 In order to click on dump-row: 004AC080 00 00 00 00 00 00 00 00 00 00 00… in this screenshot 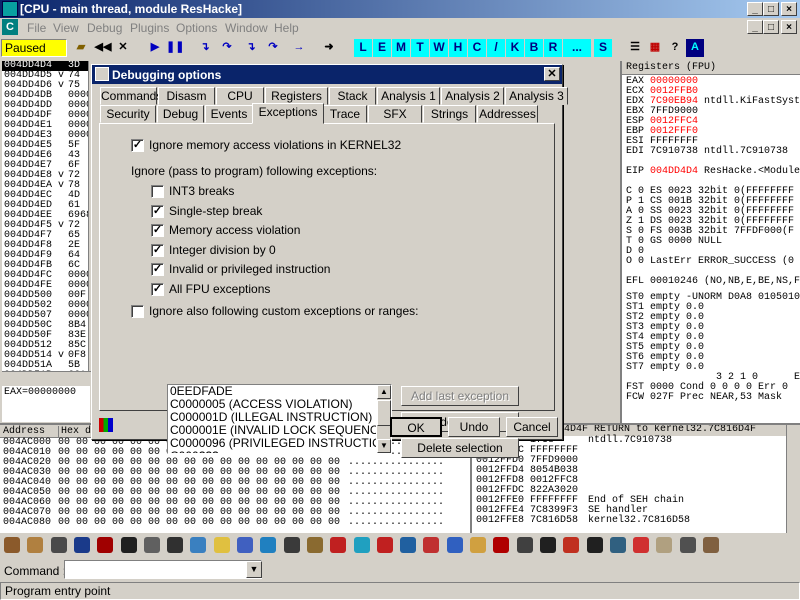, I will do `click(235, 523)`.